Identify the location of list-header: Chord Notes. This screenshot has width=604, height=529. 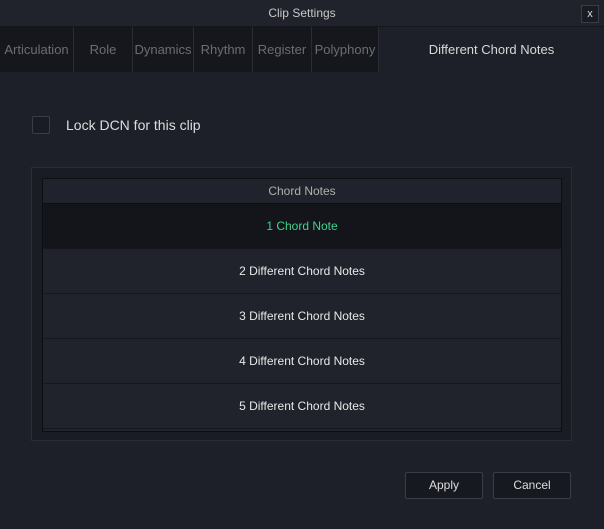
(302, 191).